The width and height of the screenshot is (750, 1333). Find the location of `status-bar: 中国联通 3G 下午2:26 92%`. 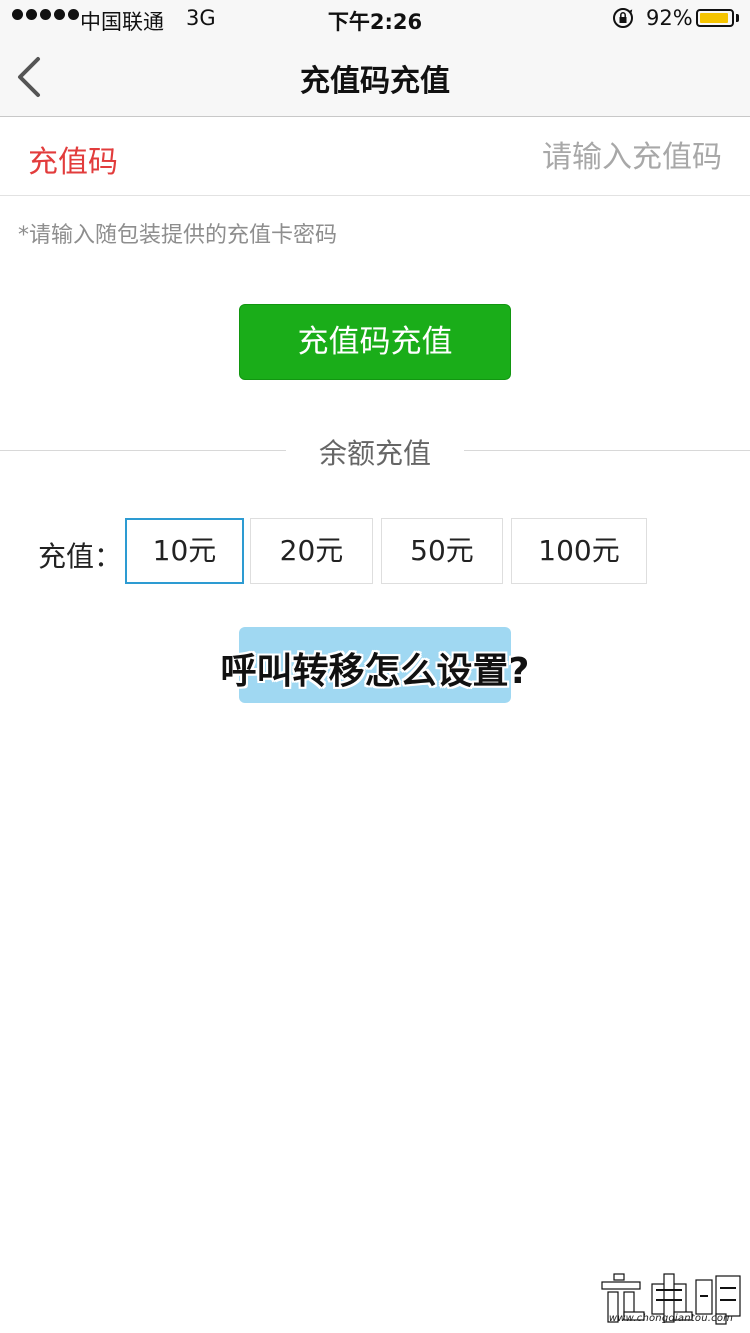

status-bar: 中国联通 3G 下午2:26 92% is located at coordinates (375, 19).